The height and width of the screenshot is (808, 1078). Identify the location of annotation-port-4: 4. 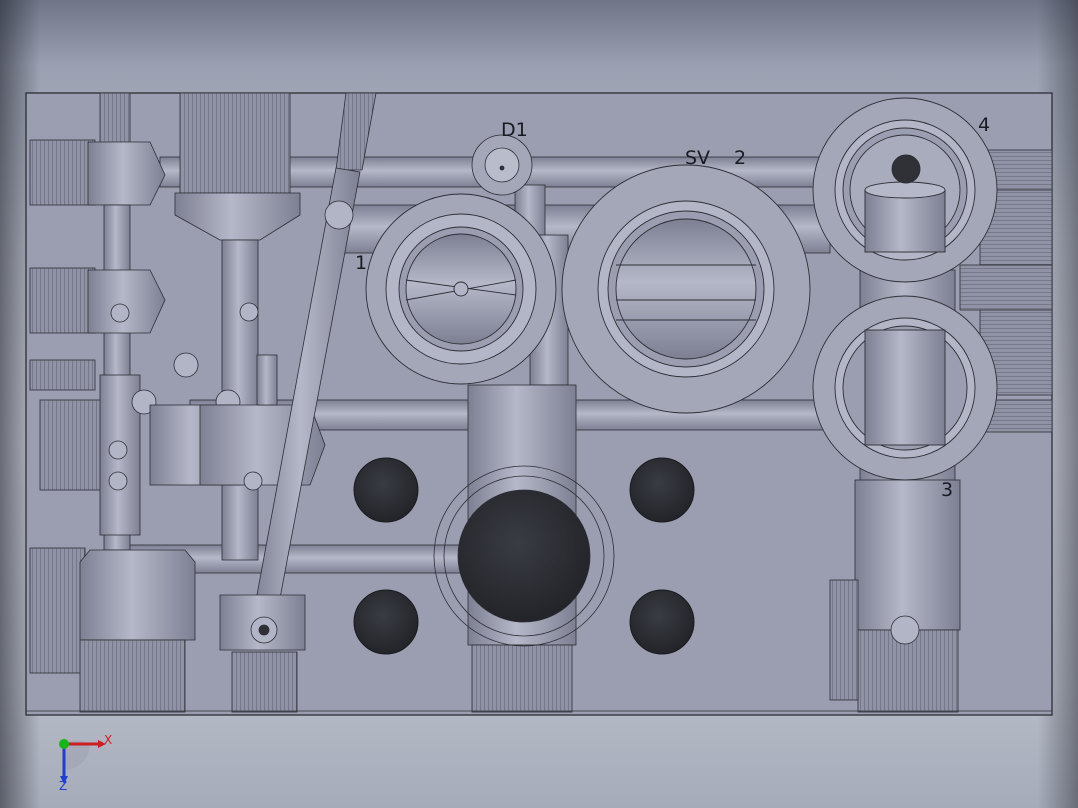
(984, 125).